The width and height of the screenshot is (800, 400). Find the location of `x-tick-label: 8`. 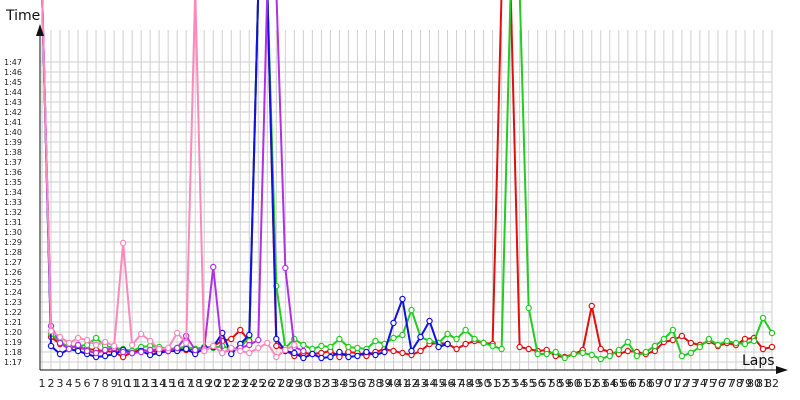

x-tick-label: 8 is located at coordinates (105, 383).